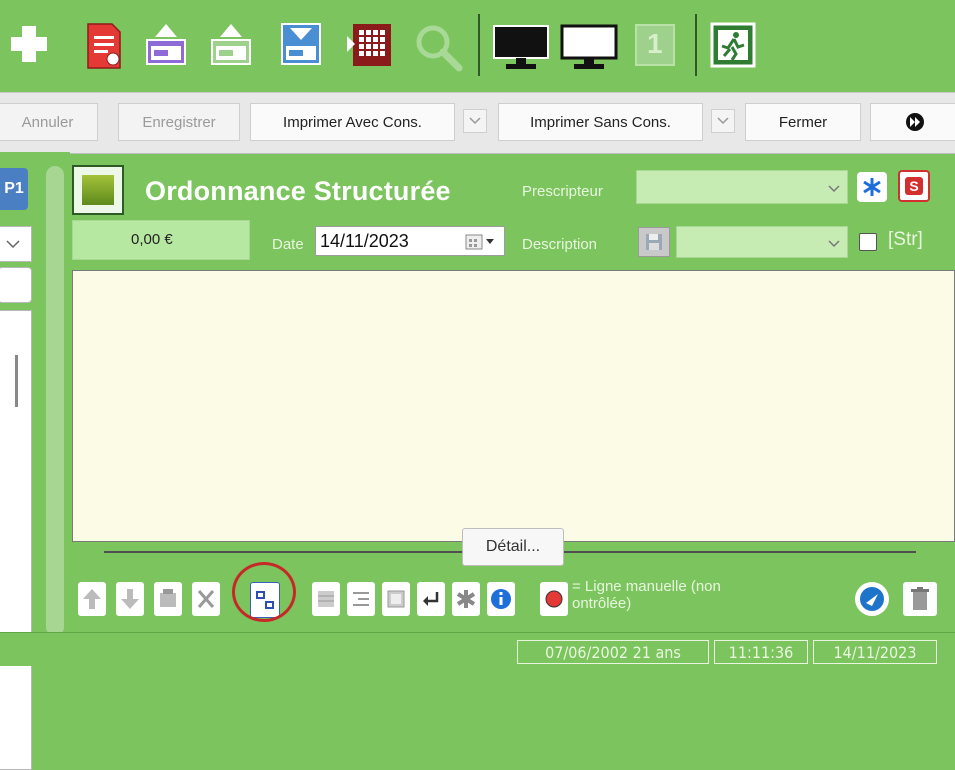 This screenshot has height=770, width=955. I want to click on save-button: Enregistrer, so click(179, 122).